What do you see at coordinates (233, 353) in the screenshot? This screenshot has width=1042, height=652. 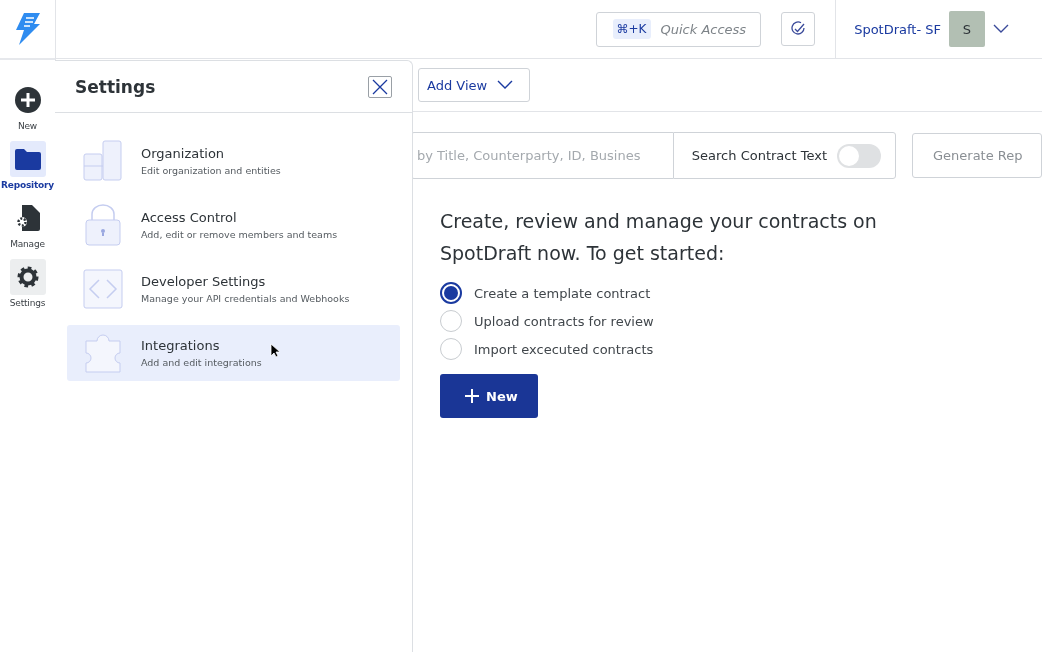 I see `settings-item: Integrations Add and edit integrations` at bounding box center [233, 353].